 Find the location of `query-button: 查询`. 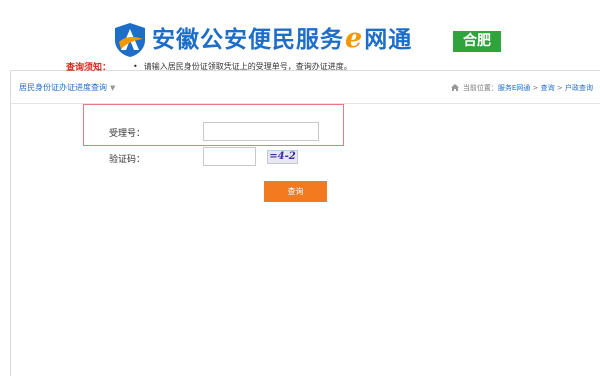

query-button: 查询 is located at coordinates (295, 191).